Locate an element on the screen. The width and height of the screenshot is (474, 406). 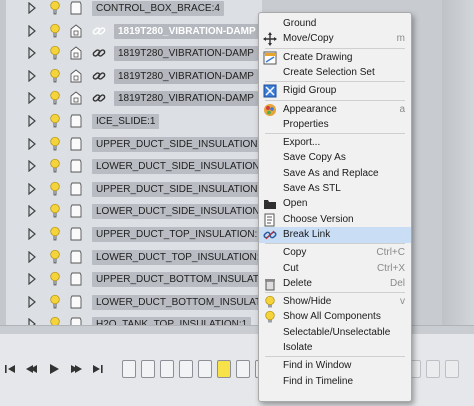
browser-row: UPPER_DUCT_TOP_INSULATION:1 is located at coordinates (133, 234).